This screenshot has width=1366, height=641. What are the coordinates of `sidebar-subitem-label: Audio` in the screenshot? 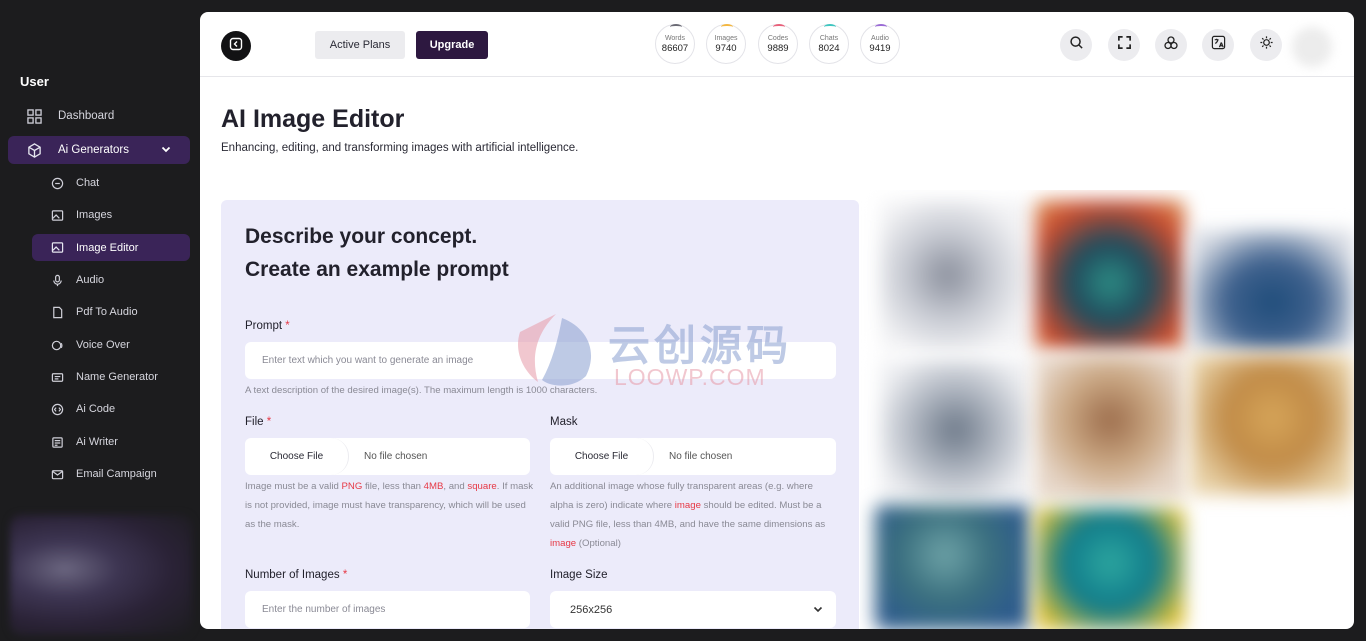 It's located at (90, 280).